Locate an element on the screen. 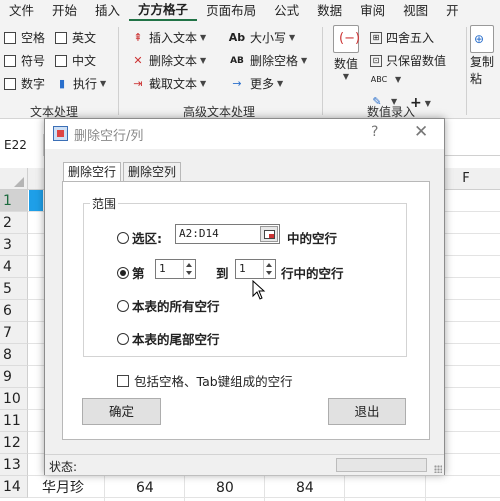  resize-grip-icon is located at coordinates (438, 469).